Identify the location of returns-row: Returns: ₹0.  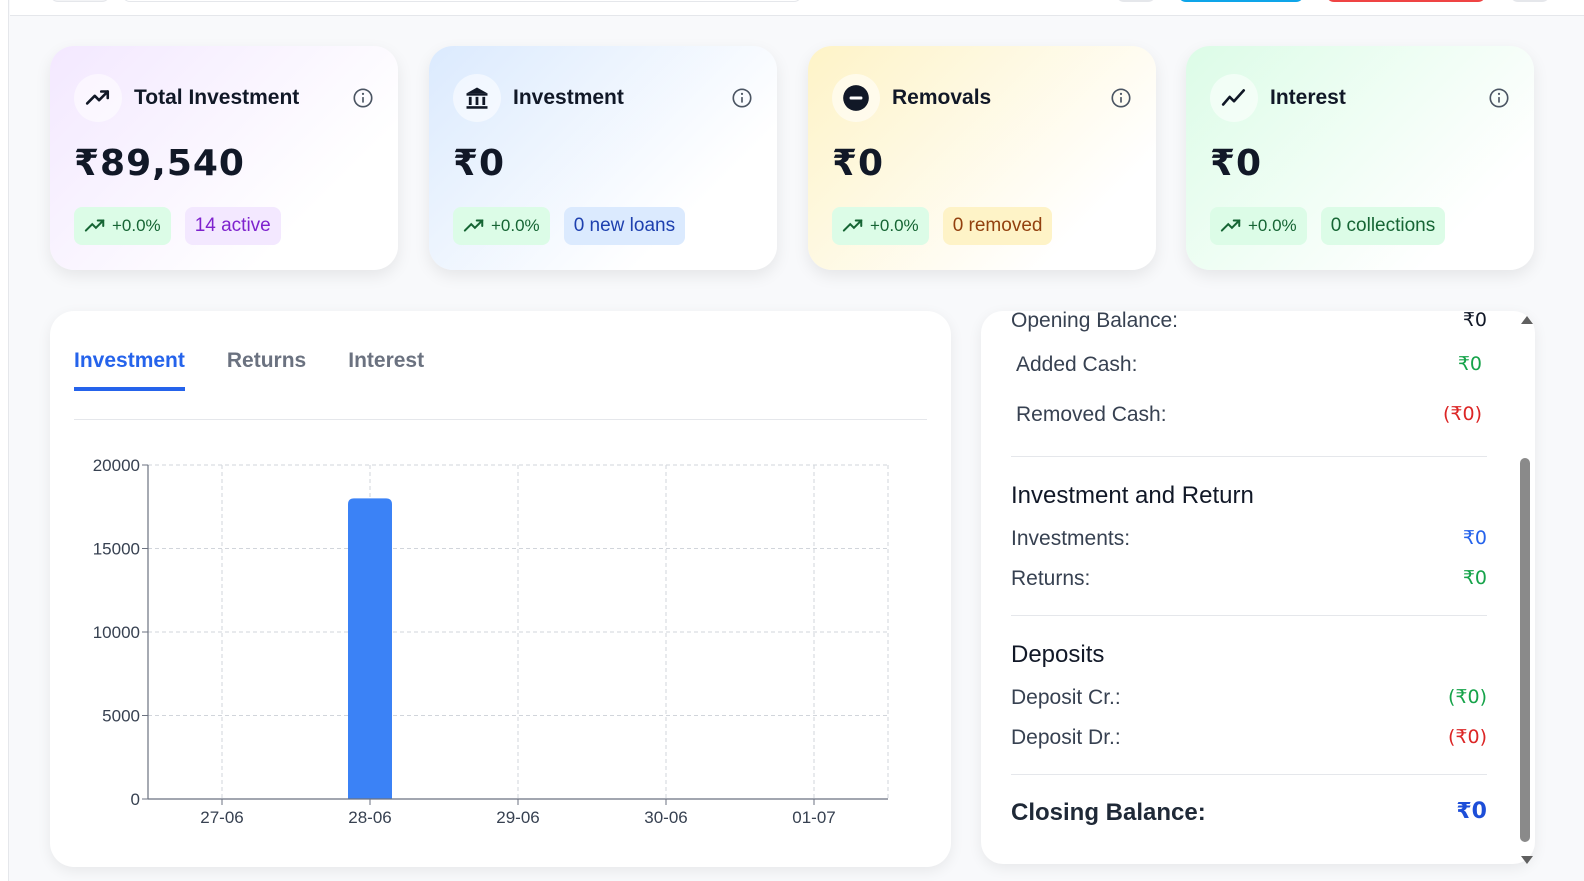
(1249, 579).